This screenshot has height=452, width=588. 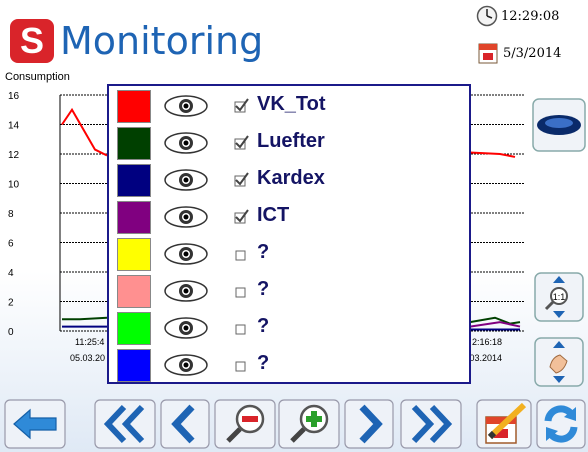 I want to click on next-button, so click(x=369, y=424).